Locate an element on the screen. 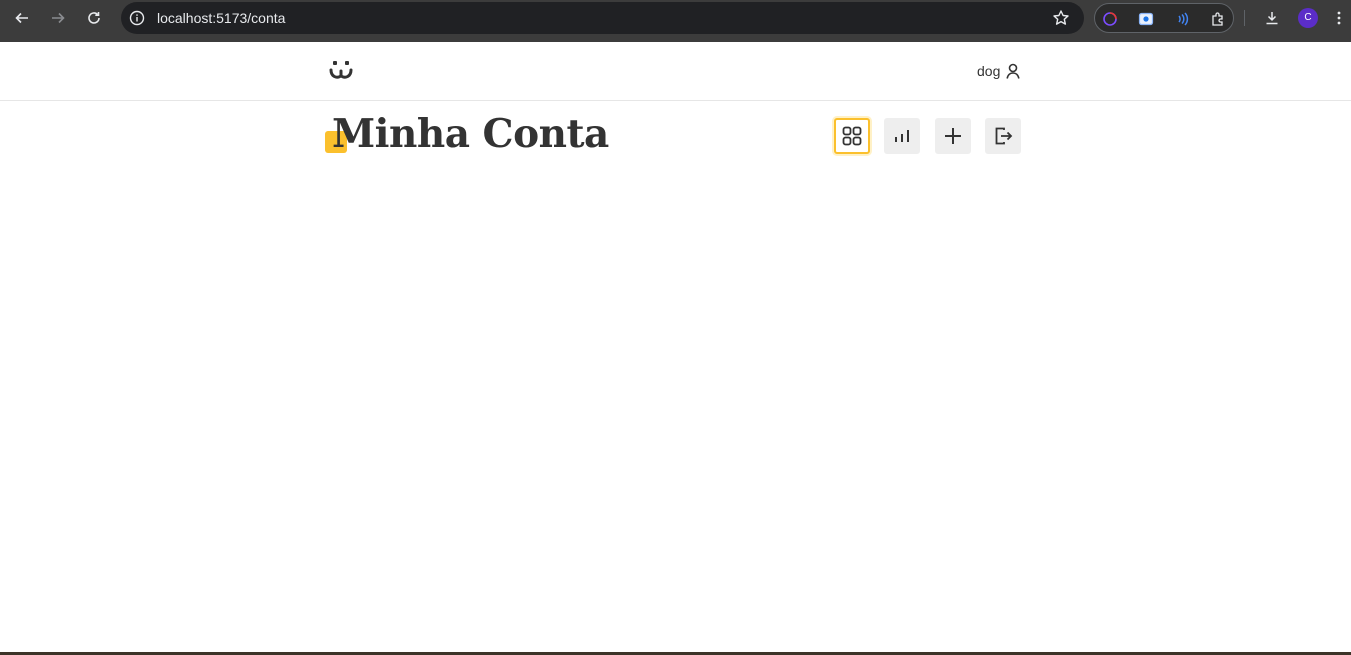 This screenshot has height=655, width=1351. add-post-button is located at coordinates (953, 136).